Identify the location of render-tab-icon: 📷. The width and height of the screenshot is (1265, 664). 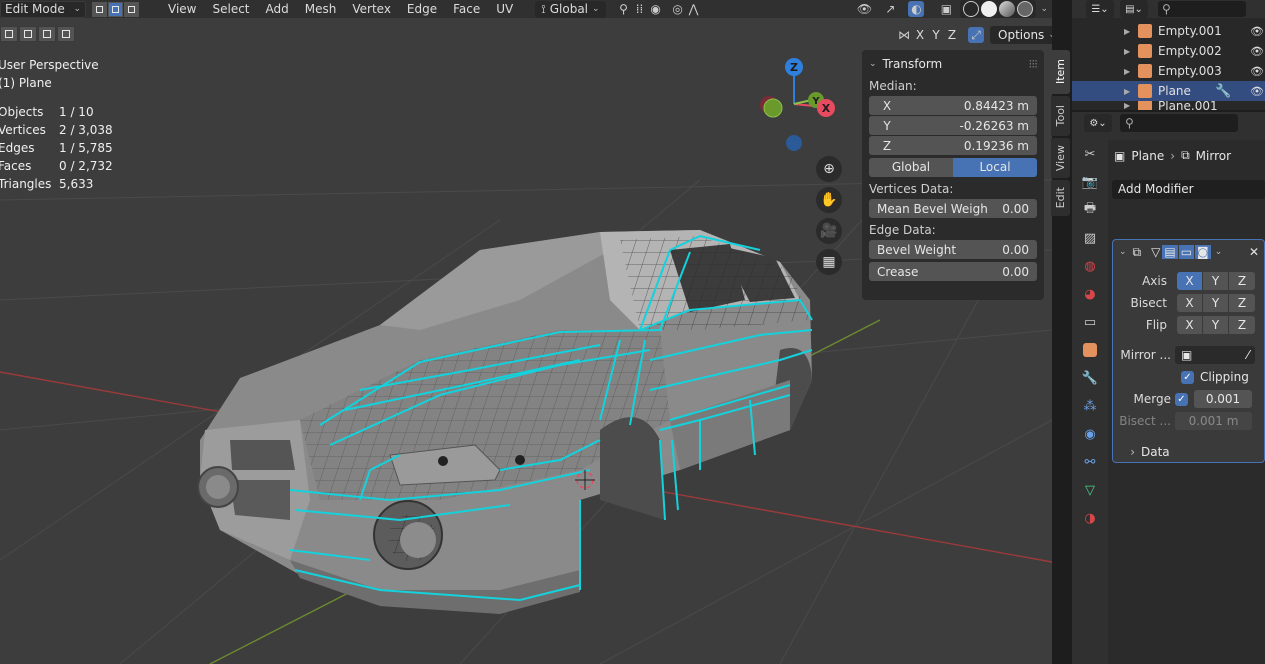
(1090, 182).